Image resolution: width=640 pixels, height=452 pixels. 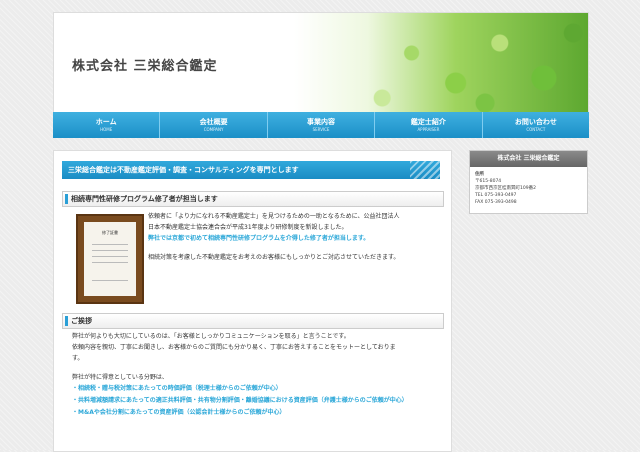 What do you see at coordinates (425, 170) in the screenshot?
I see `banner-stripes` at bounding box center [425, 170].